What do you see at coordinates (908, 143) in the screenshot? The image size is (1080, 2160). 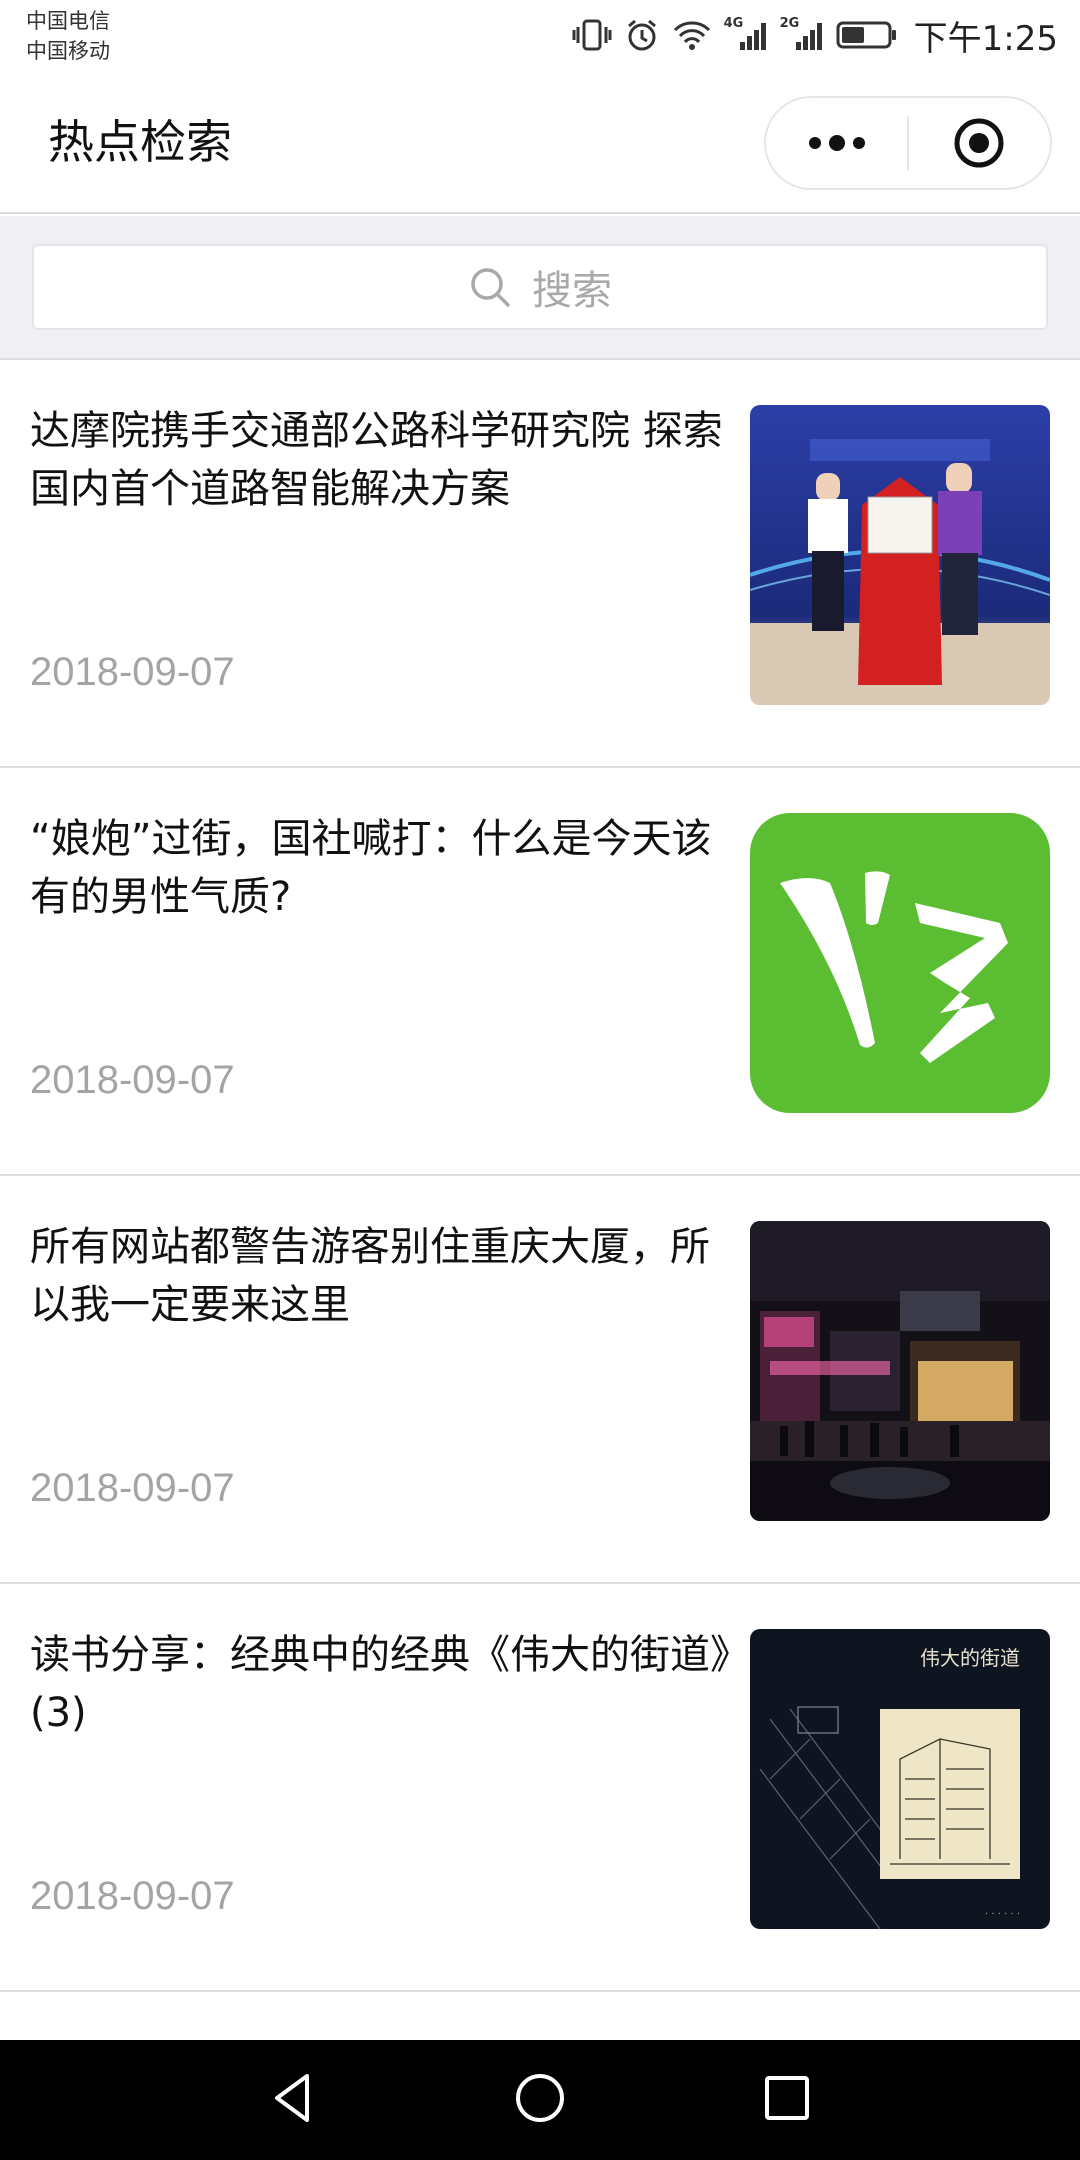 I see `miniprogram-capsule` at bounding box center [908, 143].